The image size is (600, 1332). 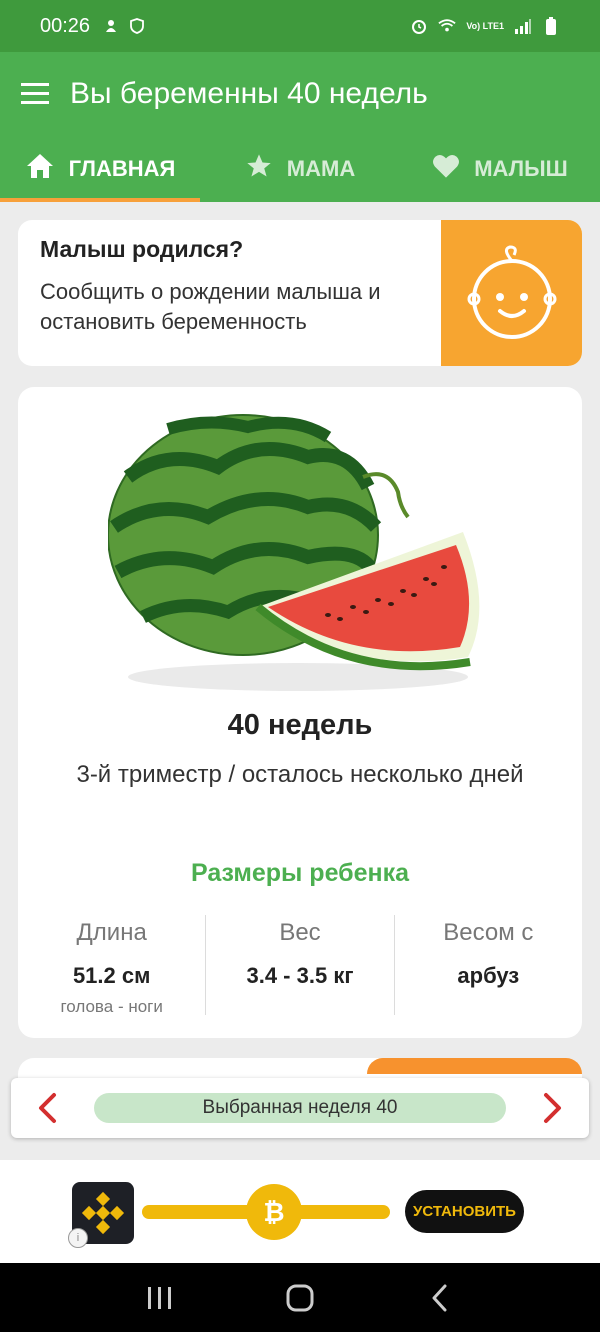 What do you see at coordinates (300, 26) in the screenshot?
I see `status-bar: 00:26 Vo) LTE1` at bounding box center [300, 26].